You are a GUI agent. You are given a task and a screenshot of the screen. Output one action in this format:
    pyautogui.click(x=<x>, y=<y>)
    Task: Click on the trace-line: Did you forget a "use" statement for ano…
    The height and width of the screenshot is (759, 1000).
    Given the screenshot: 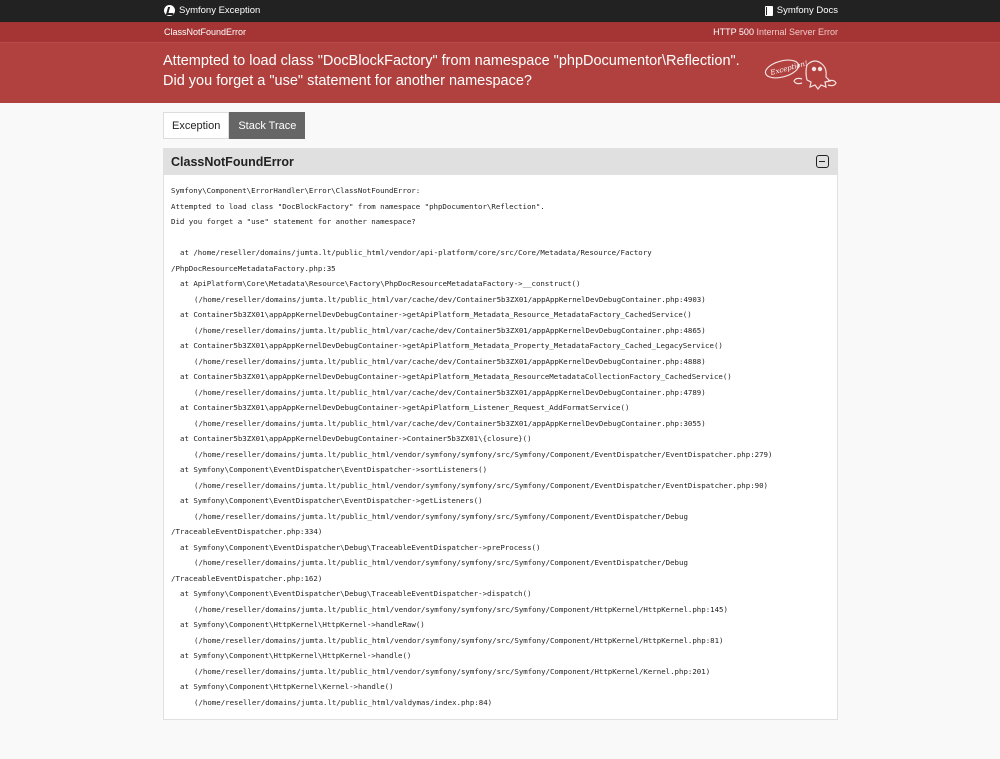 What is the action you would take?
    pyautogui.click(x=293, y=221)
    